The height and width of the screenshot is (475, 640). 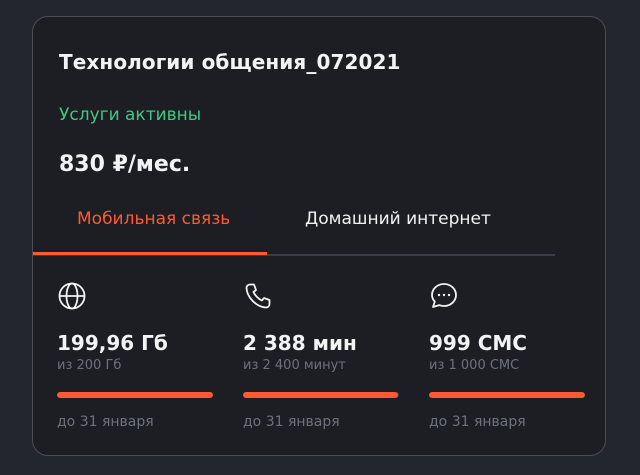 What do you see at coordinates (258, 296) in the screenshot?
I see `phone-icon` at bounding box center [258, 296].